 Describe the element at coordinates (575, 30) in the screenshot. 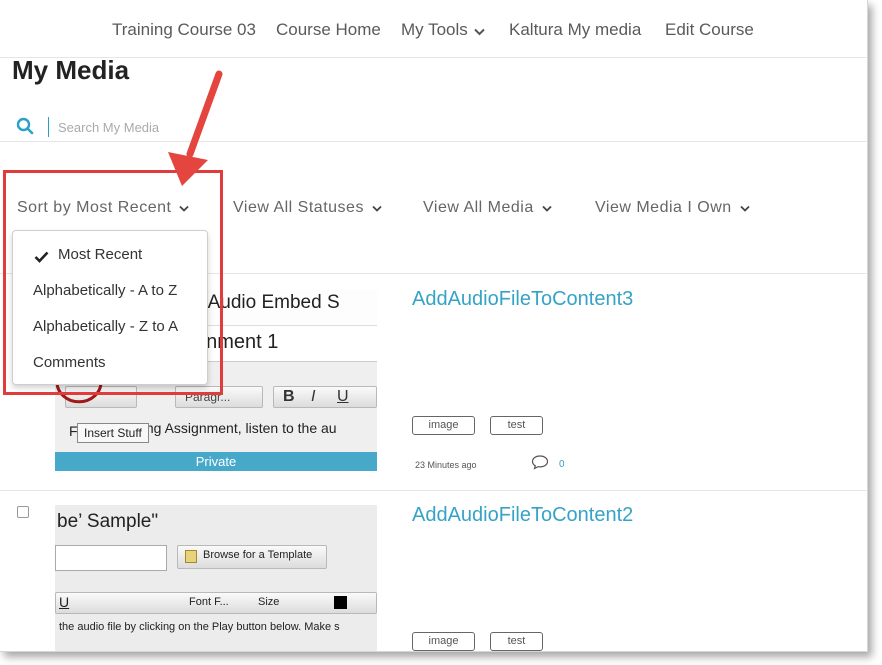

I see `nav-kaltura-my-media: Kaltura My media` at that location.